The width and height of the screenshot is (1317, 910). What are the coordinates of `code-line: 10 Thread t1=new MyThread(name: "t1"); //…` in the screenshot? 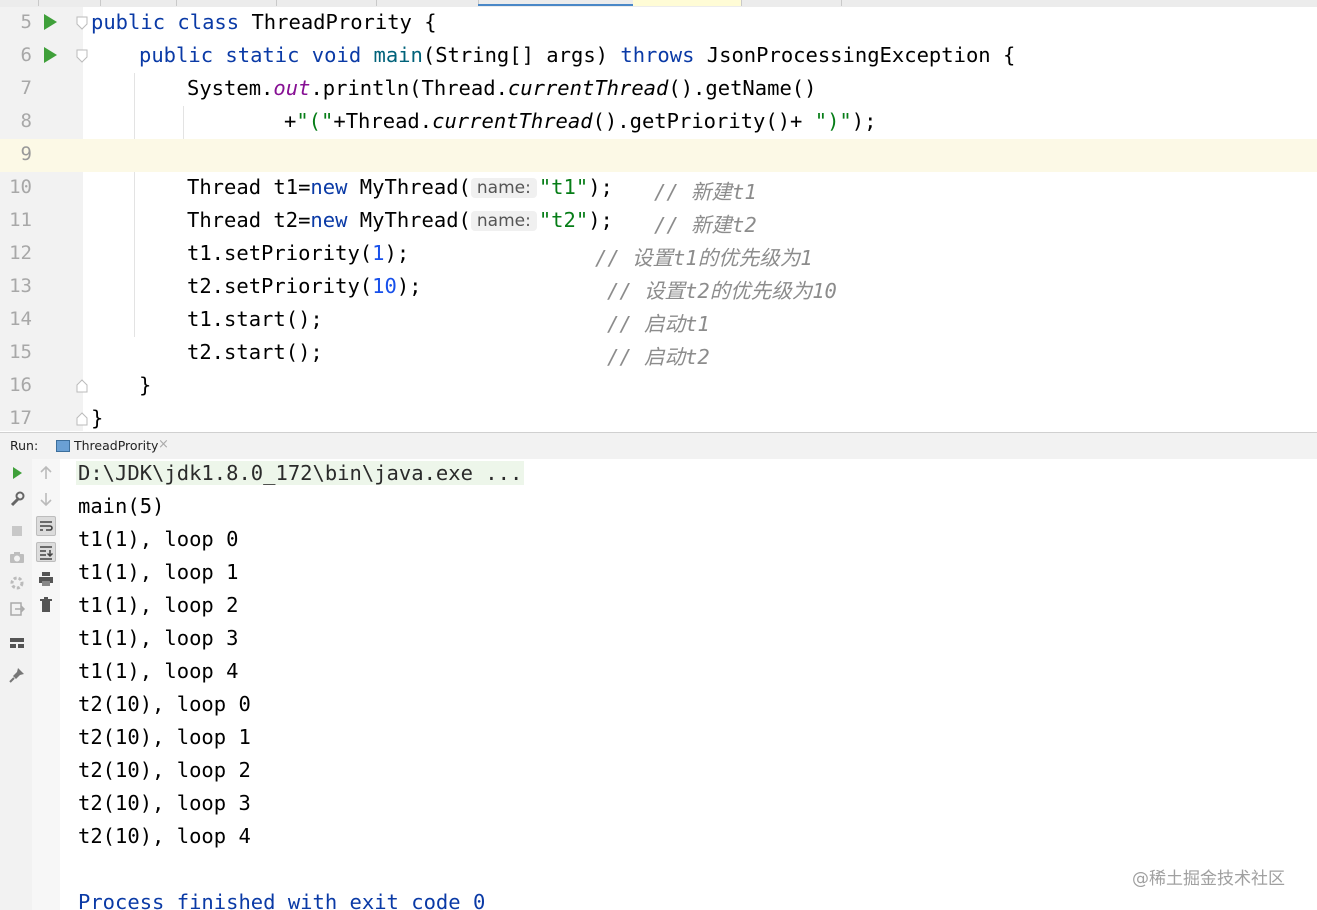 It's located at (658, 188).